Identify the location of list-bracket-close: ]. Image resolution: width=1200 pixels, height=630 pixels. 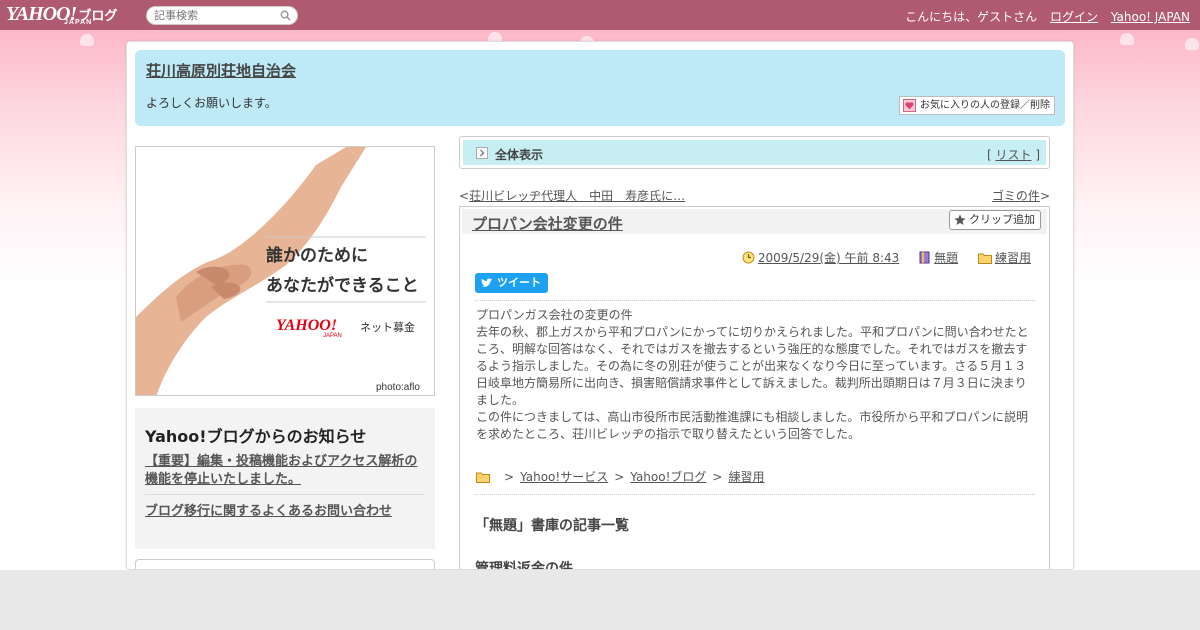
(1035, 155).